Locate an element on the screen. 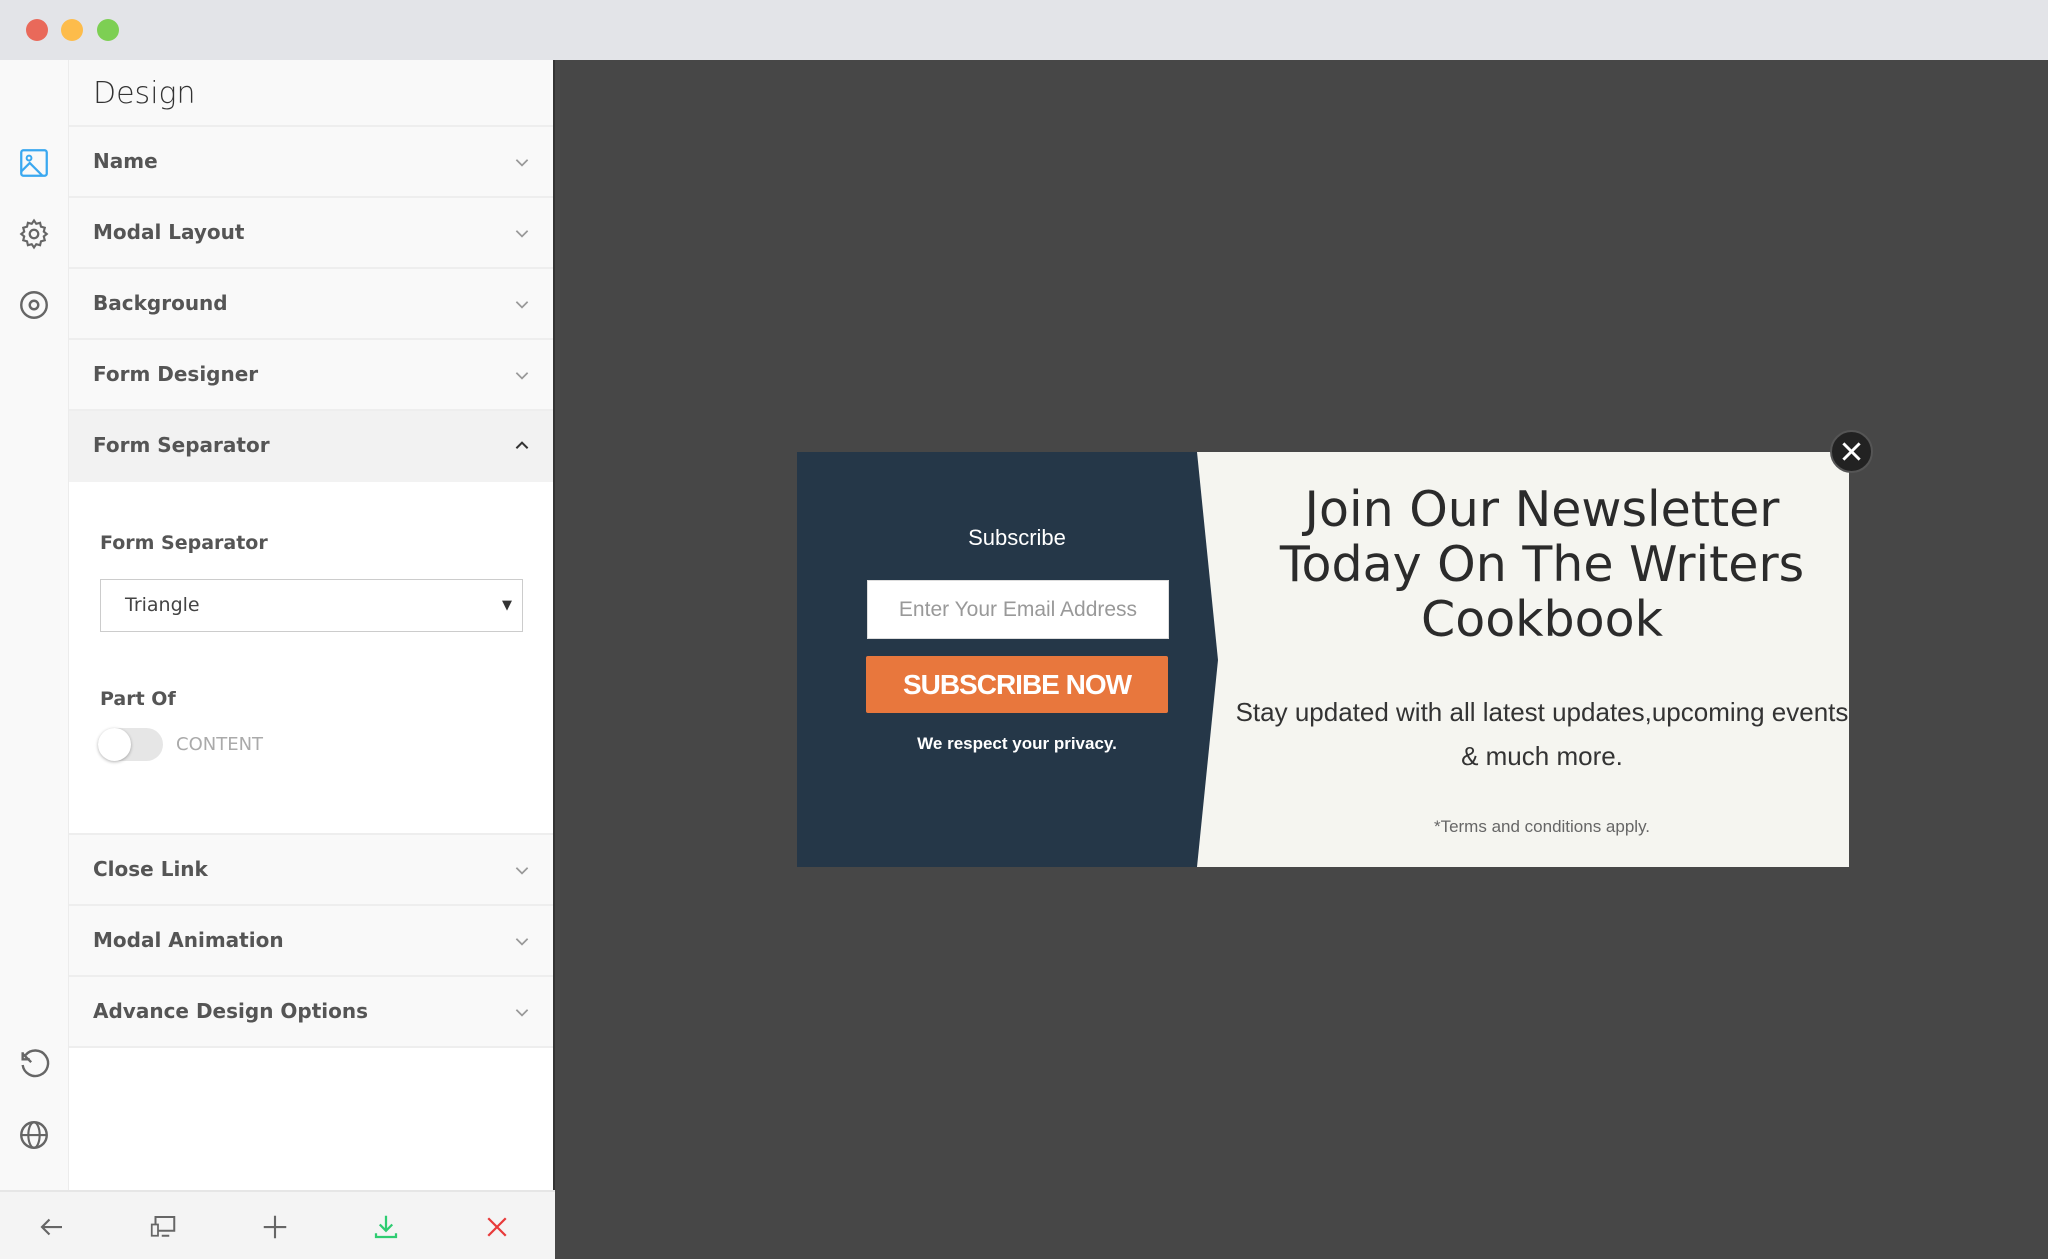 The height and width of the screenshot is (1259, 2048). window-maximize-button is located at coordinates (108, 30).